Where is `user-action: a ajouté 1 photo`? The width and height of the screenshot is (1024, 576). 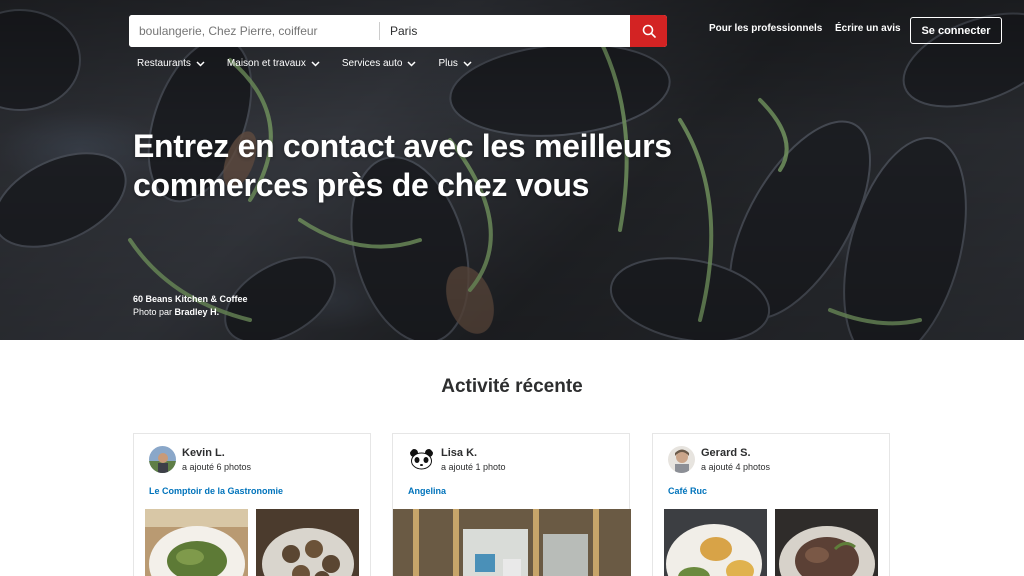
user-action: a ajouté 1 photo is located at coordinates (473, 467).